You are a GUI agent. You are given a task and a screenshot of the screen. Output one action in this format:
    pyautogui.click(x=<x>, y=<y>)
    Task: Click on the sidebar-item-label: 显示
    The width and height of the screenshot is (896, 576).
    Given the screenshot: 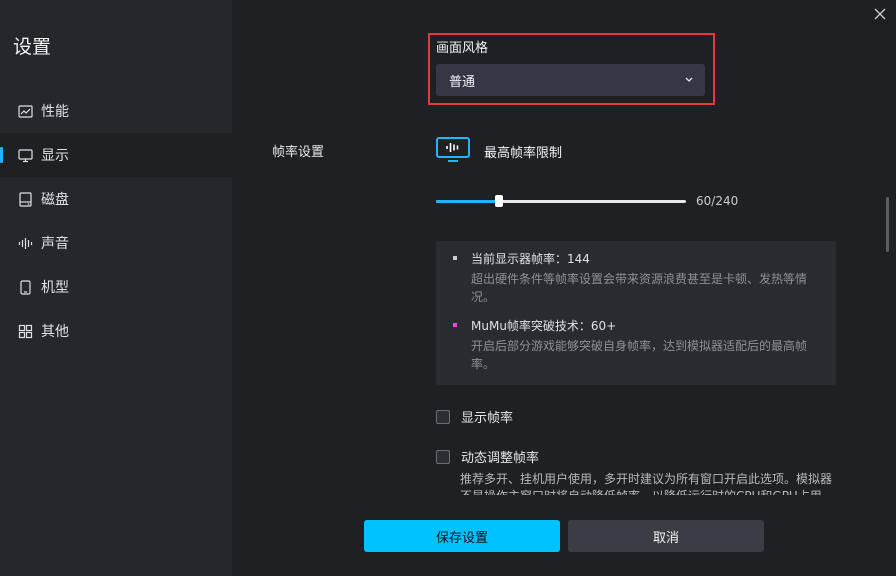 What is the action you would take?
    pyautogui.click(x=55, y=156)
    